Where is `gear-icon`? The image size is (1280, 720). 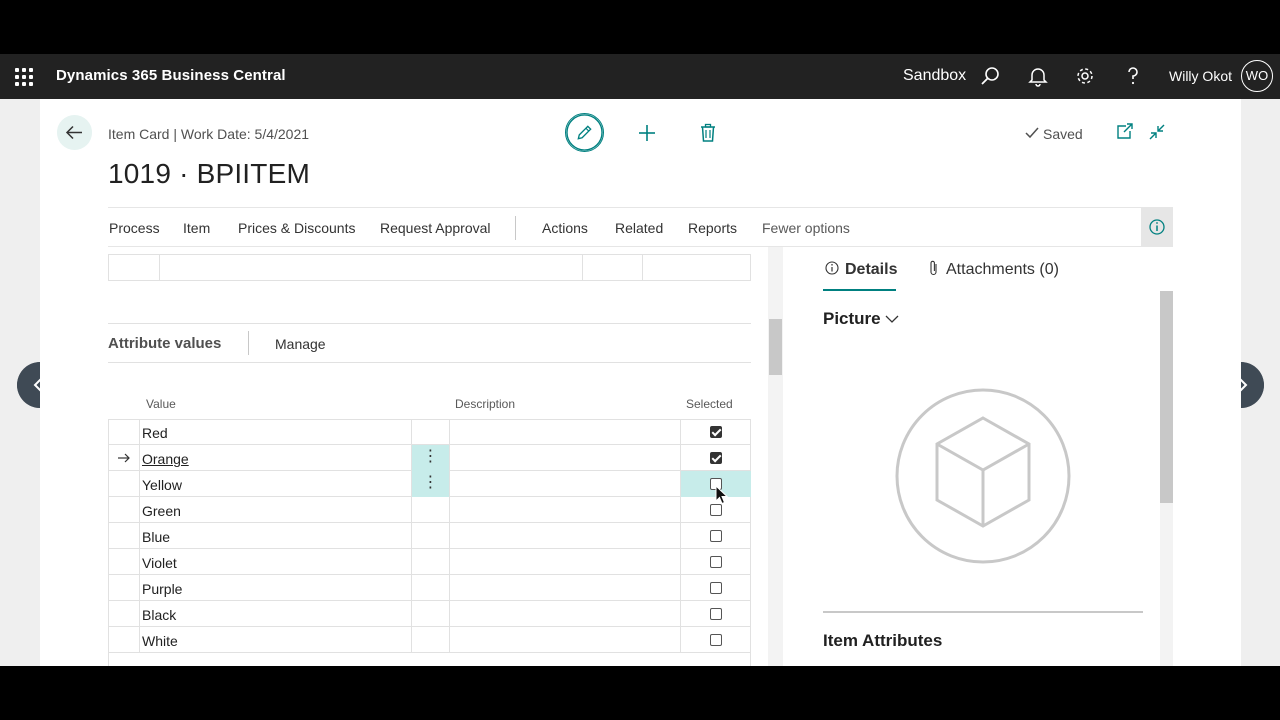 gear-icon is located at coordinates (1085, 76).